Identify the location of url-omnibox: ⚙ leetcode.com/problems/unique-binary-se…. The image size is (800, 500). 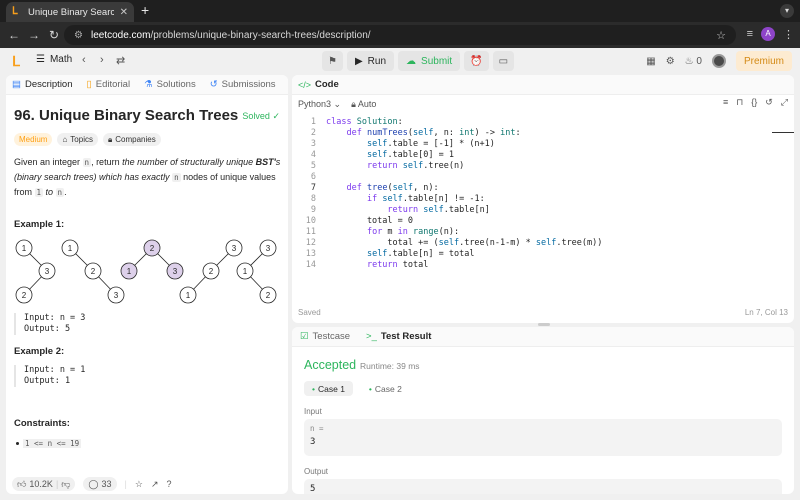
(400, 35).